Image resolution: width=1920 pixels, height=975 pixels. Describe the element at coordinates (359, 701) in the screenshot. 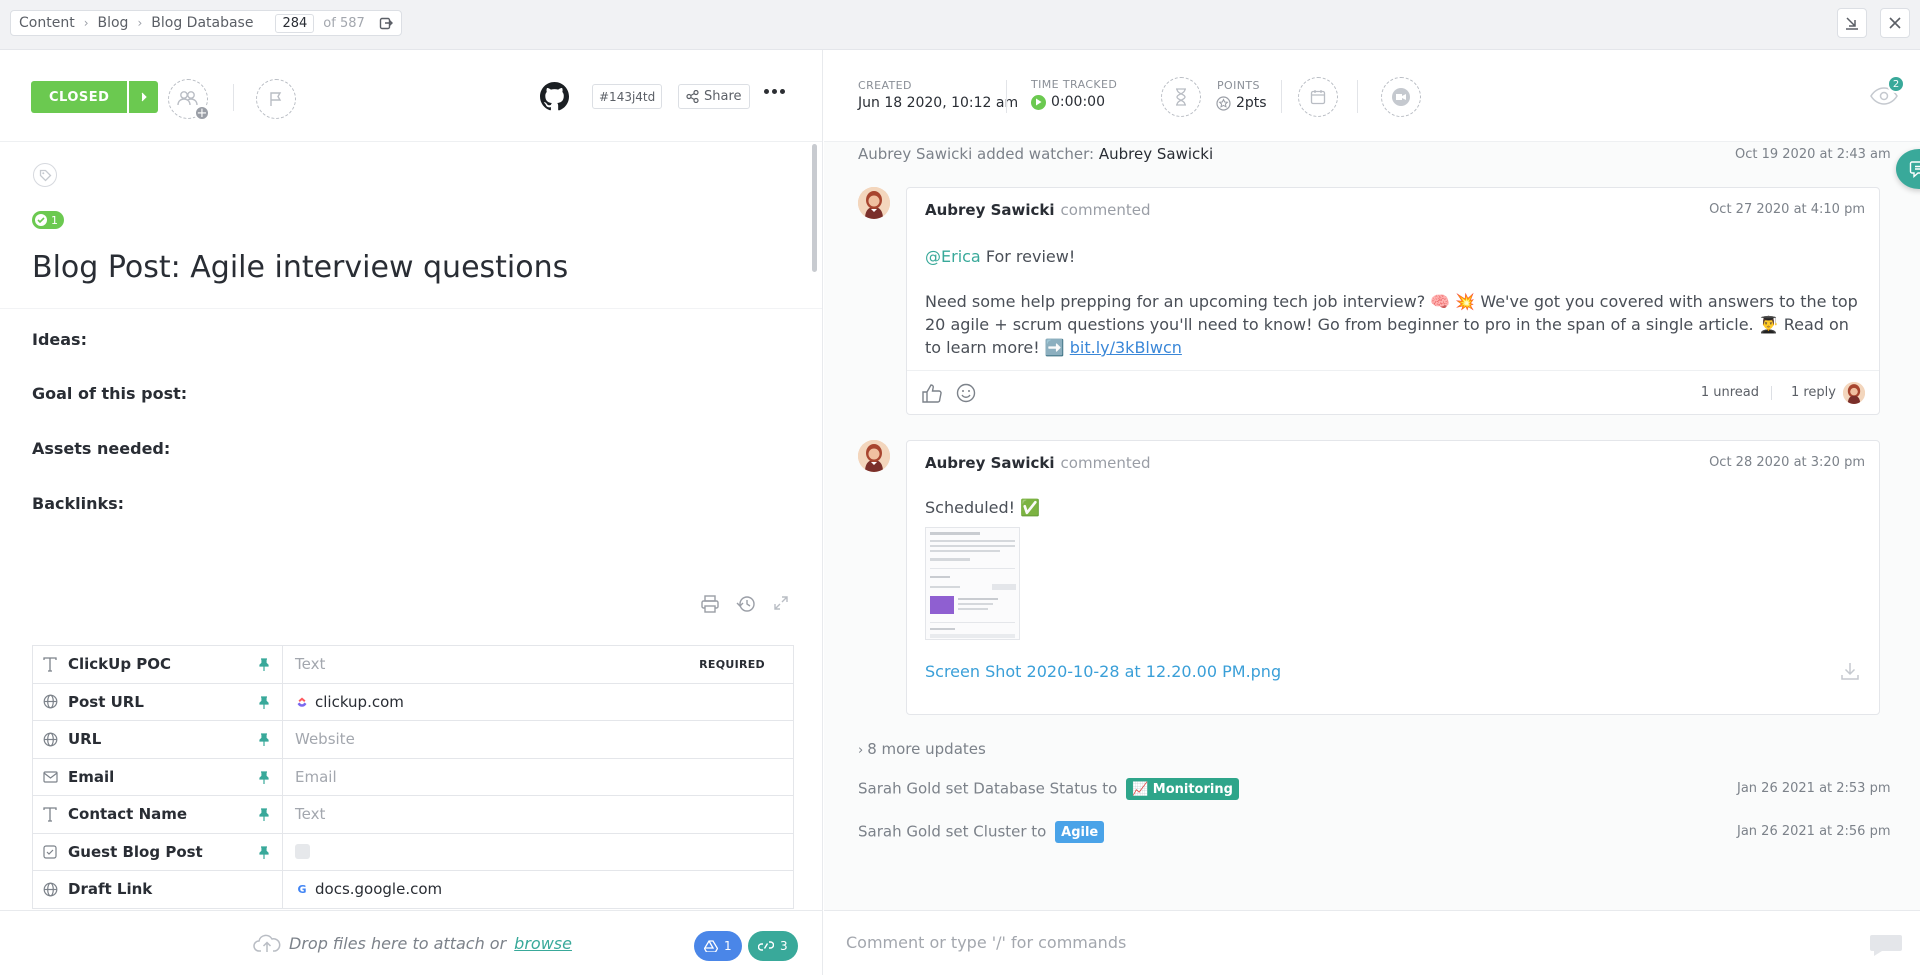

I see `field-value: clickup.com` at that location.